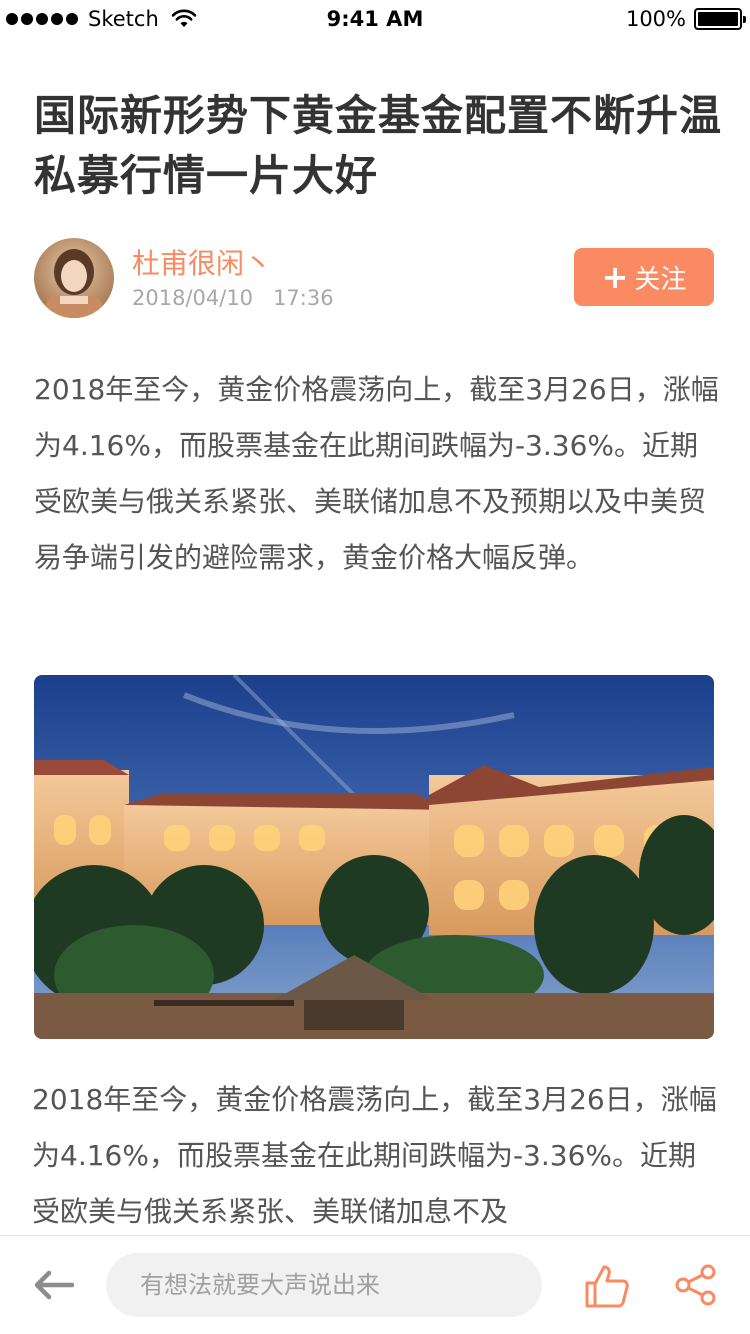 This screenshot has width=750, height=1334. What do you see at coordinates (607, 1286) in the screenshot?
I see `like-icon` at bounding box center [607, 1286].